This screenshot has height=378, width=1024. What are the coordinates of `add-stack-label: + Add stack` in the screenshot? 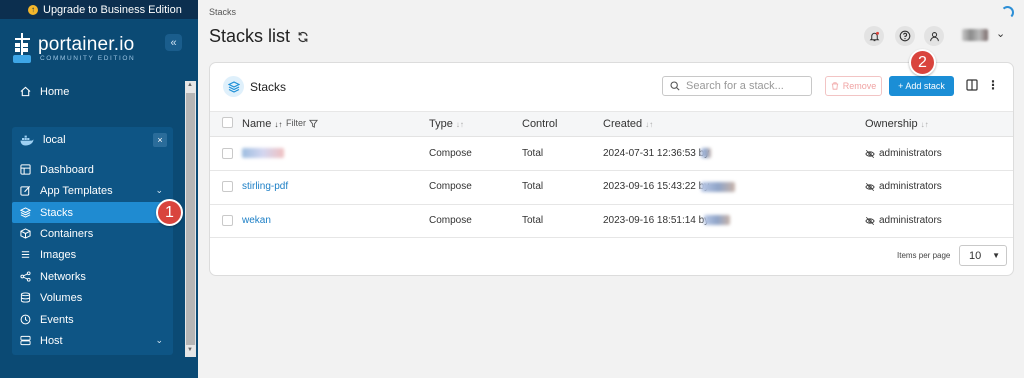 It's located at (921, 86).